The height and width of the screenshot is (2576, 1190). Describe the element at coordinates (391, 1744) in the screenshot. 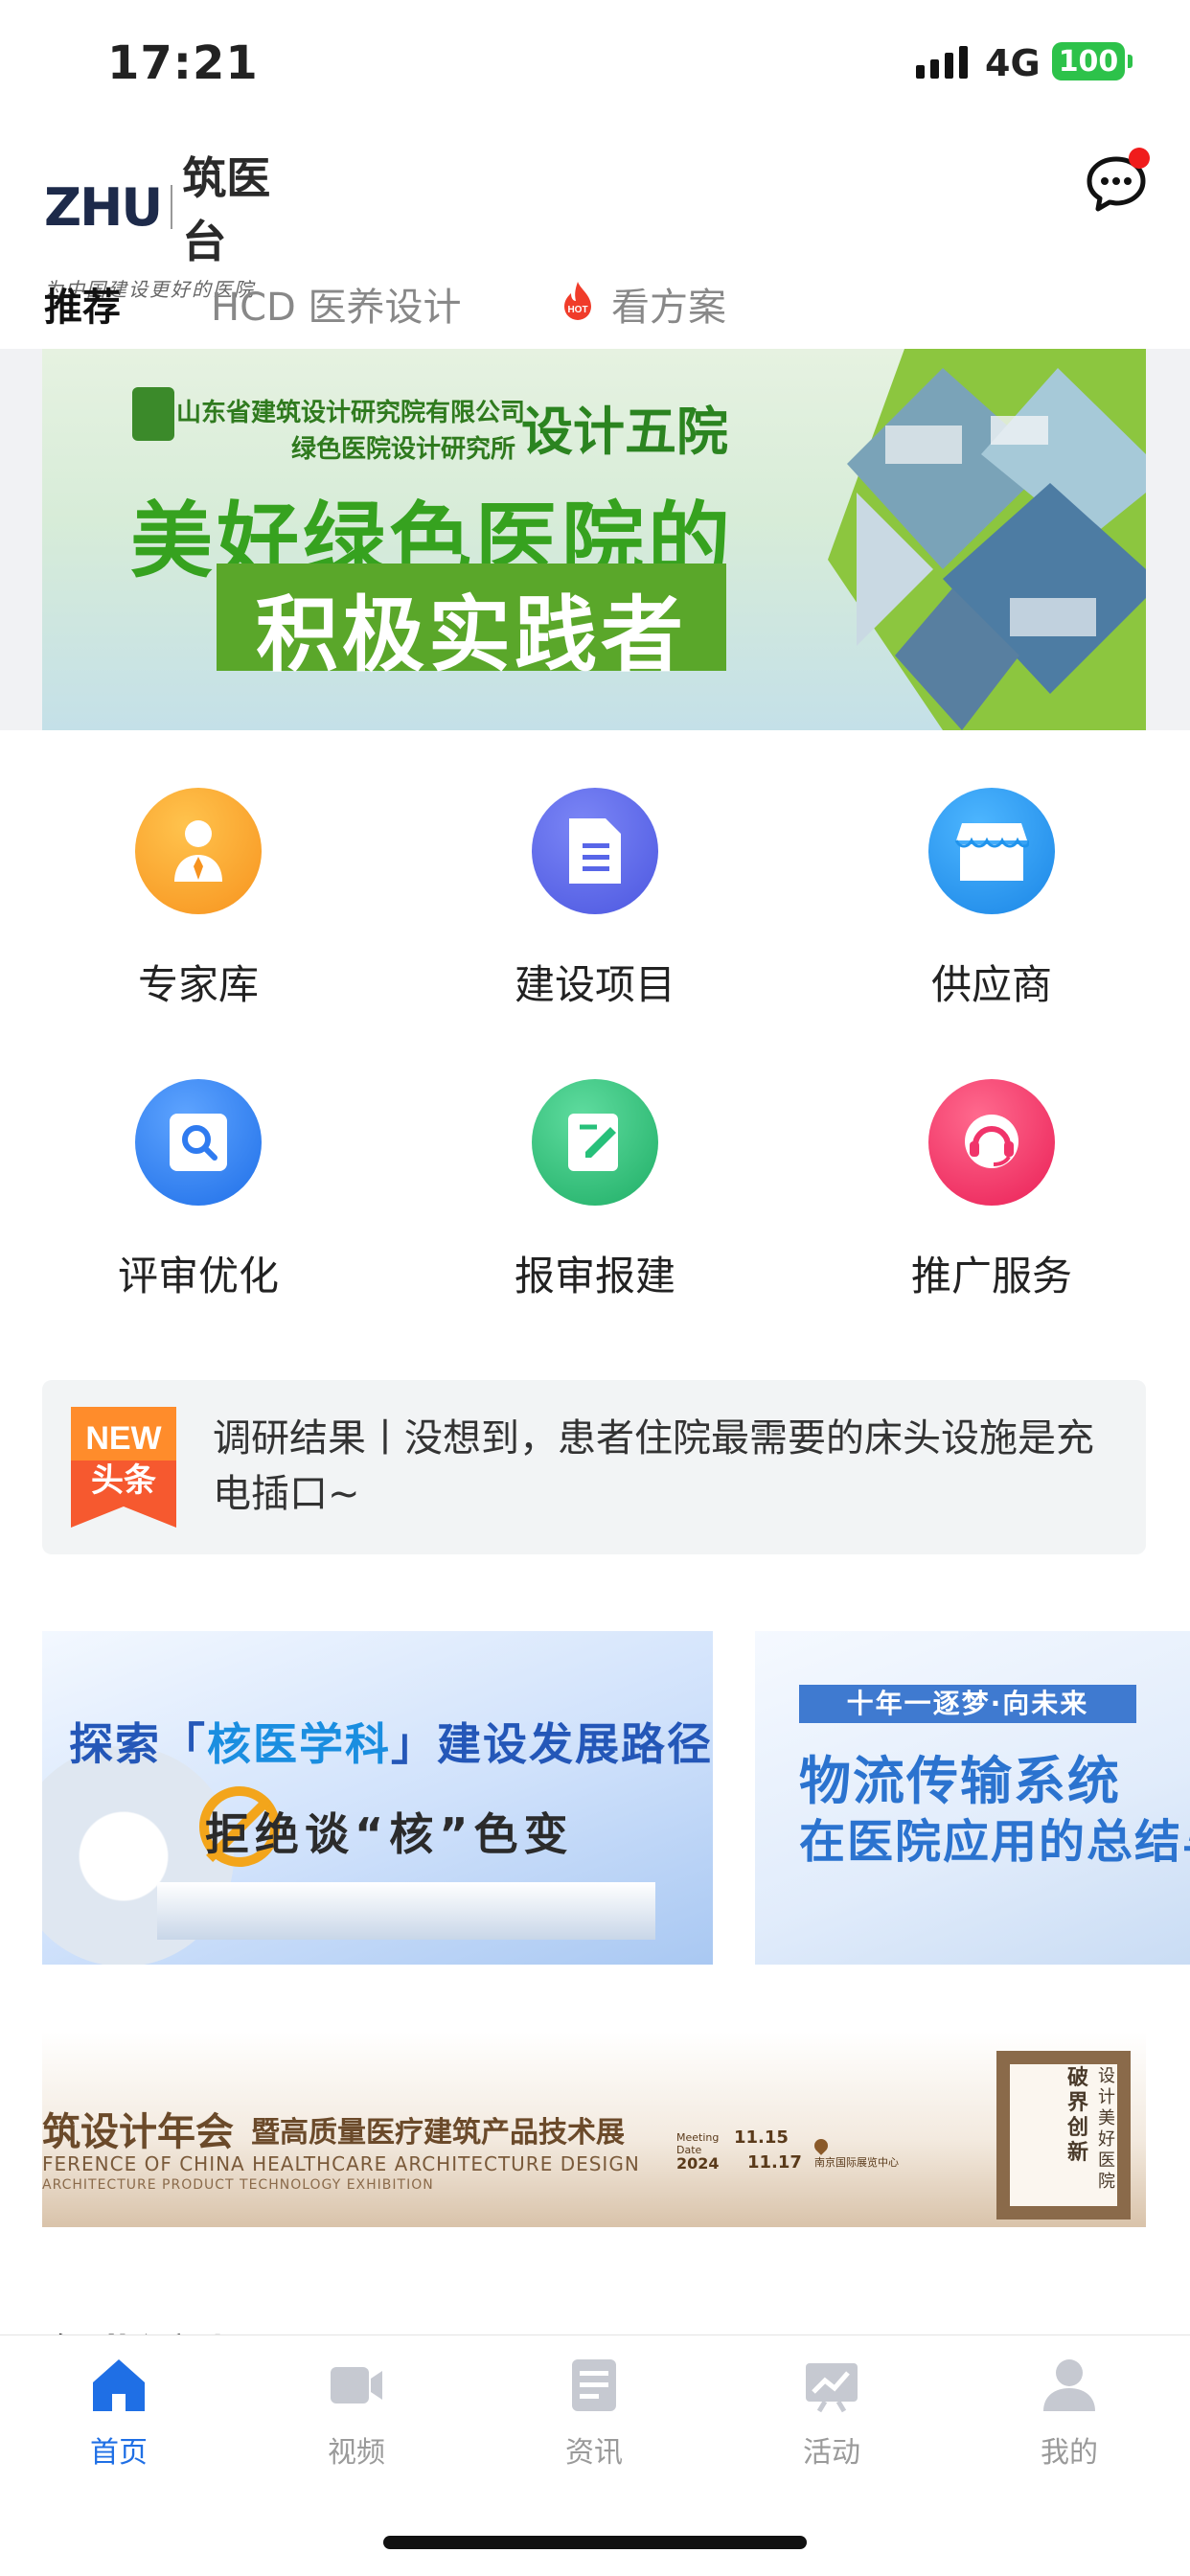

I see `promo-title-1: 探索「核医学科」建设发展路径` at that location.